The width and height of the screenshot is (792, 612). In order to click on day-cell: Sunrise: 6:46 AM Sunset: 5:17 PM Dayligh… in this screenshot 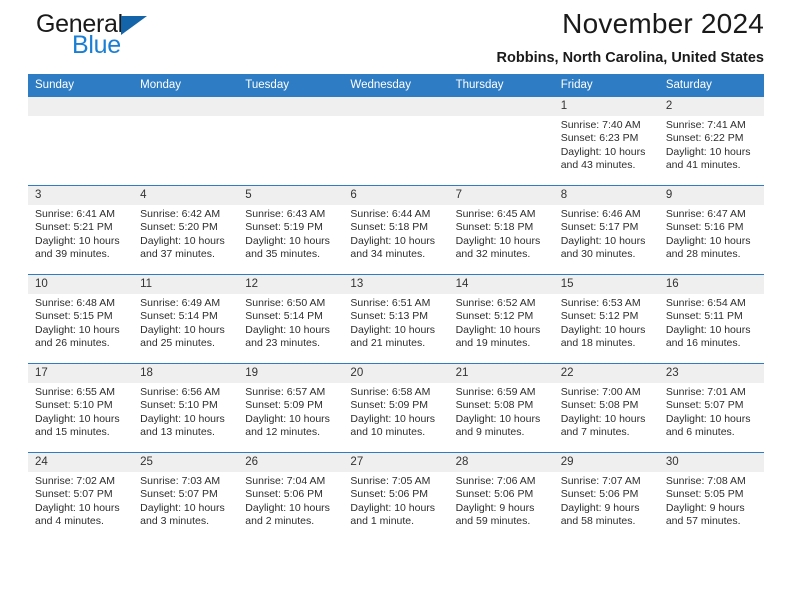, I will do `click(606, 239)`.